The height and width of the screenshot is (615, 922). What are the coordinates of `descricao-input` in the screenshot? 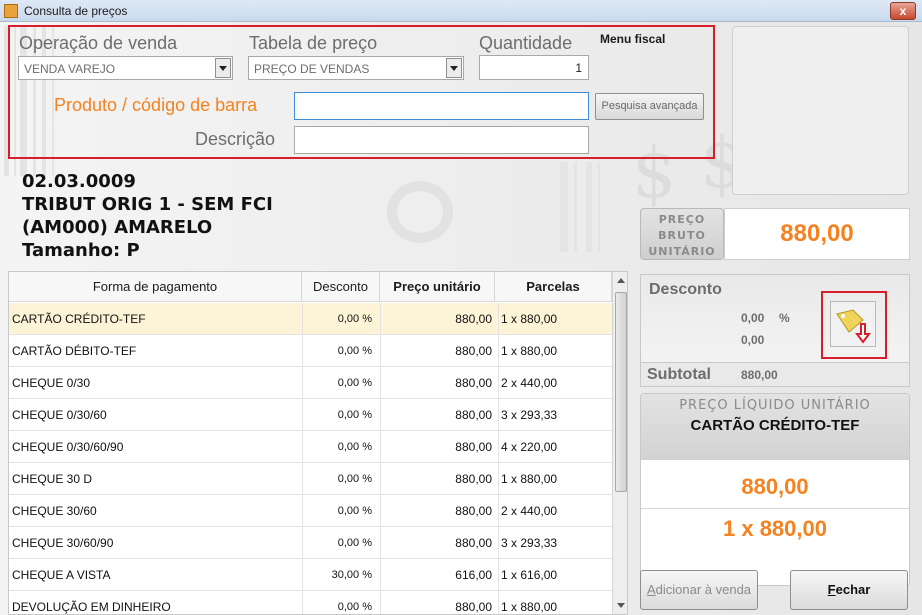 It's located at (441, 140).